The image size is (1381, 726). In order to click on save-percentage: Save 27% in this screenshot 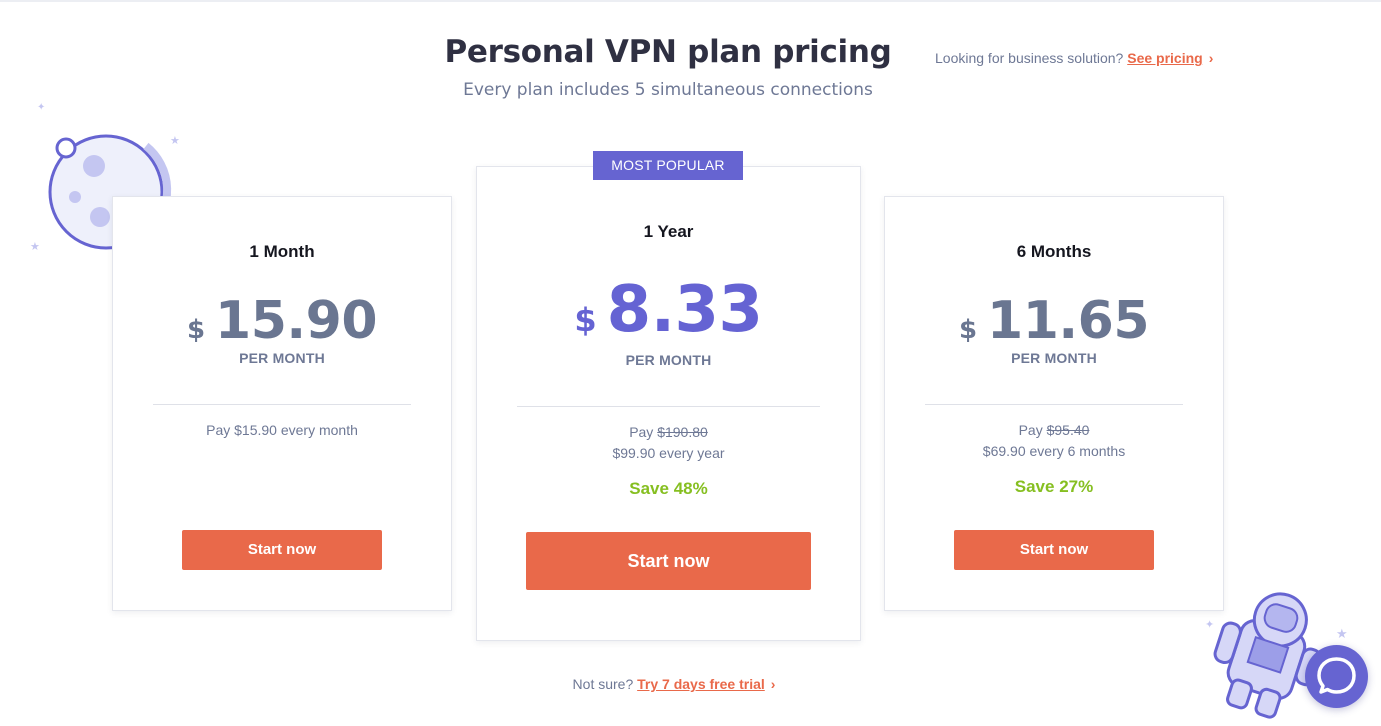, I will do `click(1054, 486)`.